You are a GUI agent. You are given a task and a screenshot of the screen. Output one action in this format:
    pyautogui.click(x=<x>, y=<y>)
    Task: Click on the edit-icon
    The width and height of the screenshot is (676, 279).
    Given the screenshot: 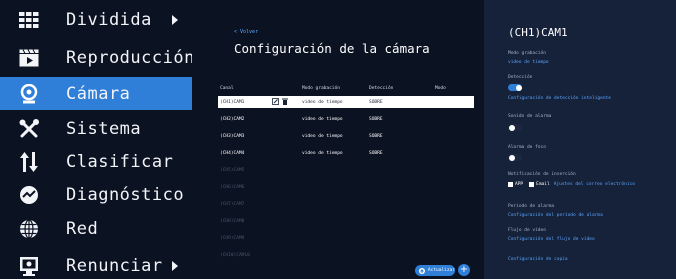 What is the action you would take?
    pyautogui.click(x=275, y=101)
    